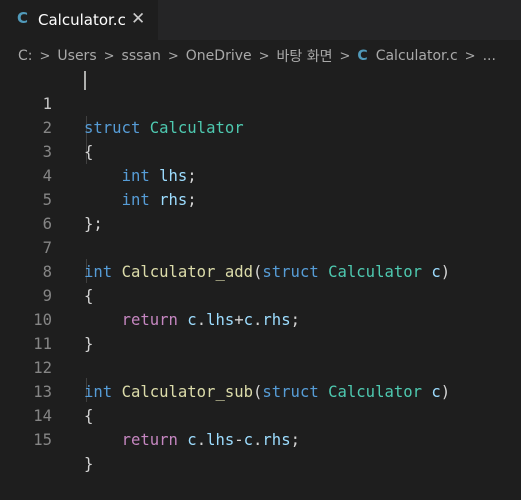 Image resolution: width=521 pixels, height=500 pixels. I want to click on line-number: 15, so click(42, 440).